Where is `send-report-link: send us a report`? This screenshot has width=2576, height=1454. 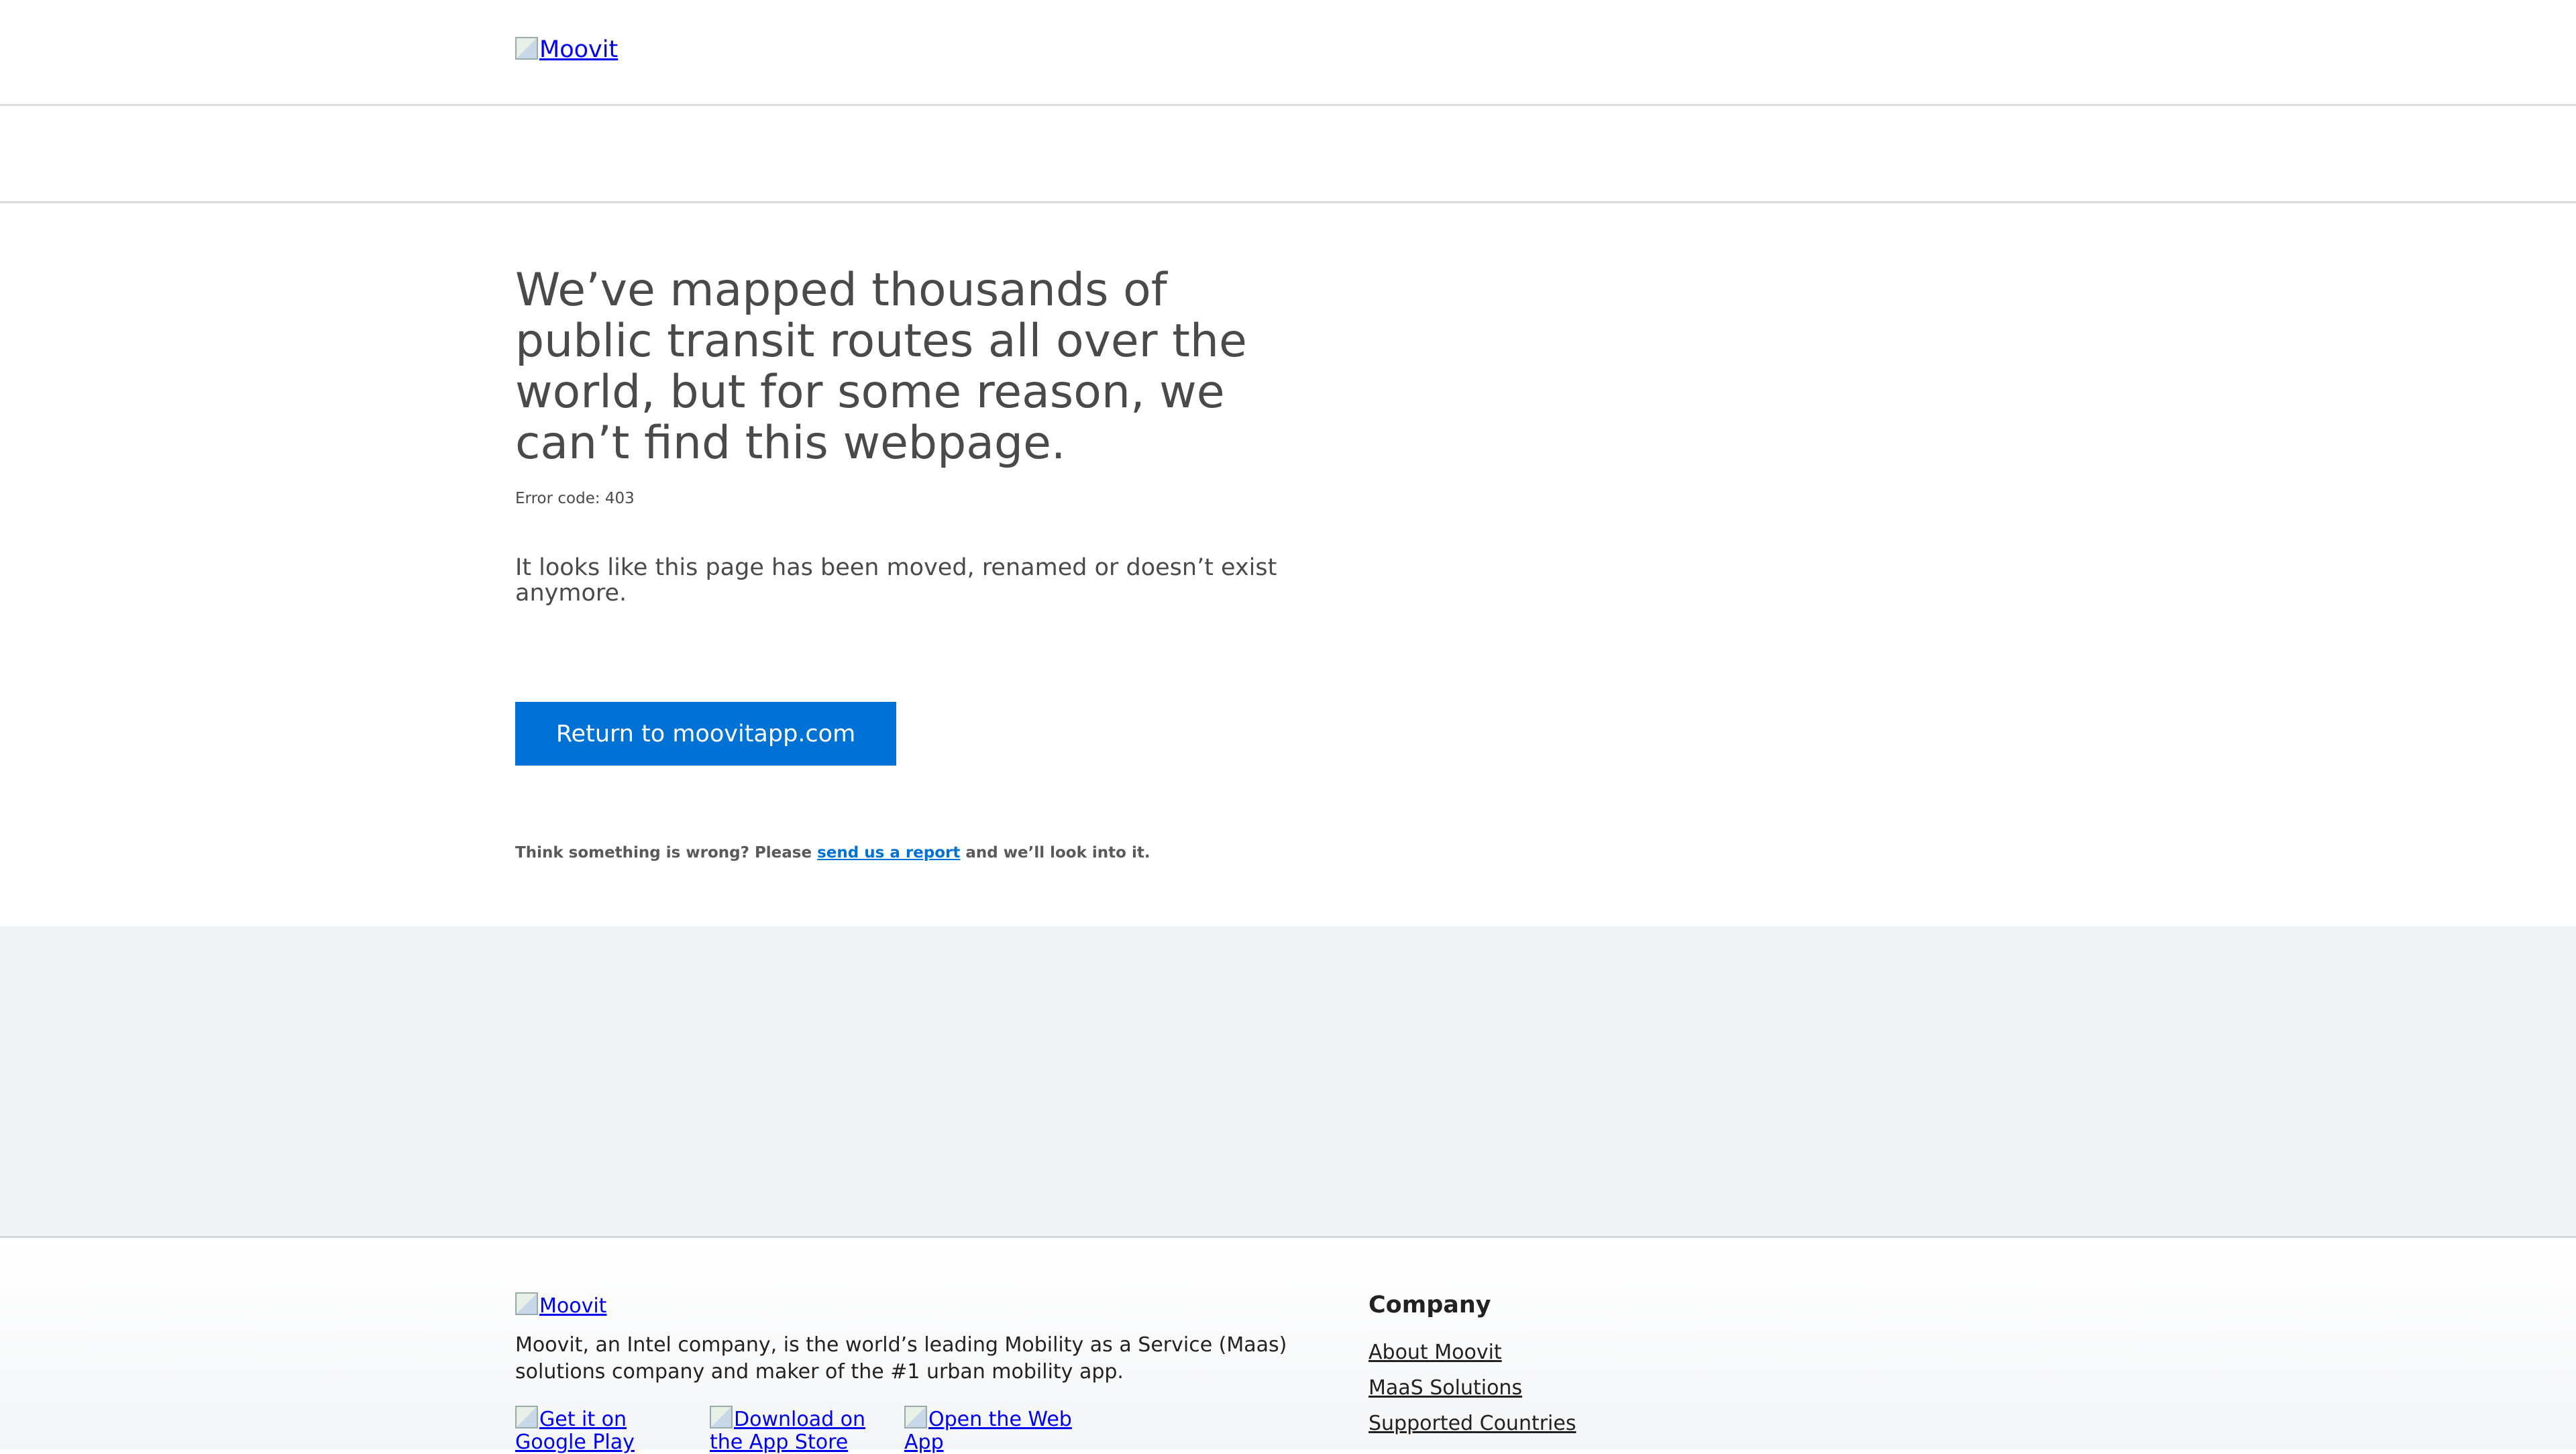
send-report-link: send us a report is located at coordinates (888, 853).